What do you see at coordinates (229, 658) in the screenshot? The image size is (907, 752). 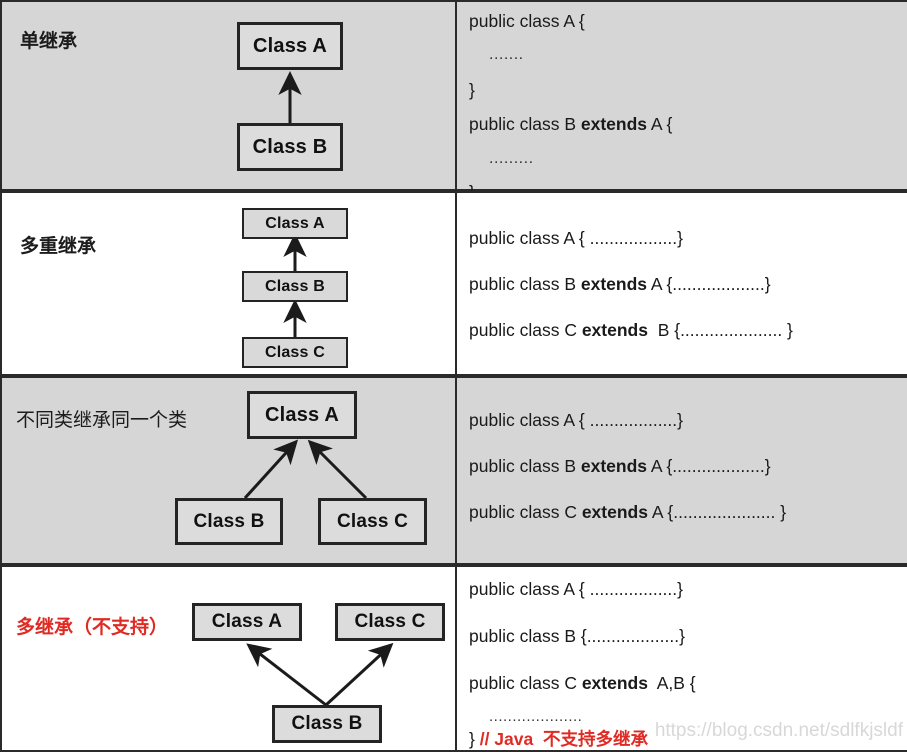 I see `row4-diagram-cell: 多继承（不支持） Class A Class C Class B` at bounding box center [229, 658].